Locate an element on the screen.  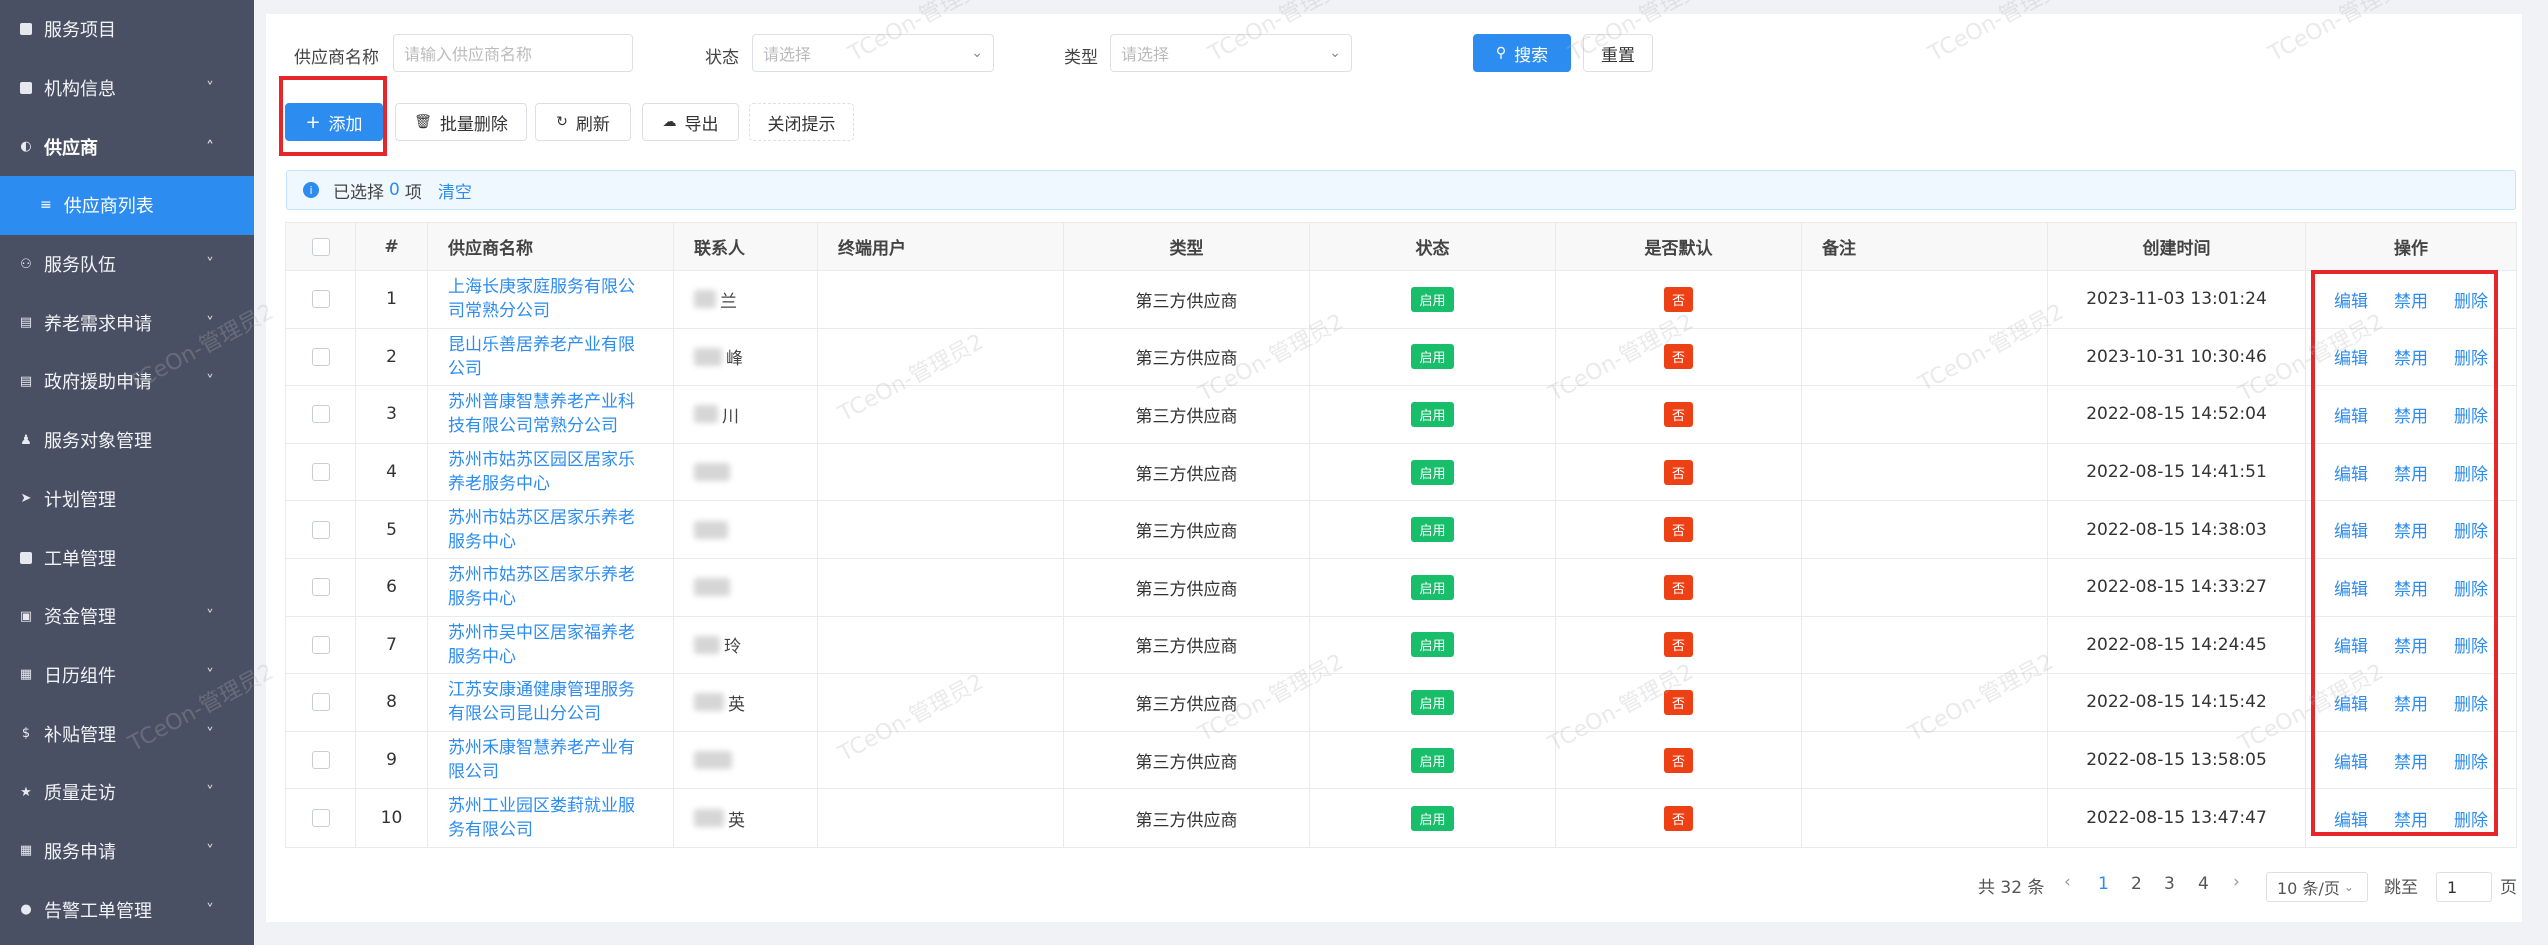
sidebar-item-11: ▦ 日历组件 ˅ is located at coordinates (127, 675).